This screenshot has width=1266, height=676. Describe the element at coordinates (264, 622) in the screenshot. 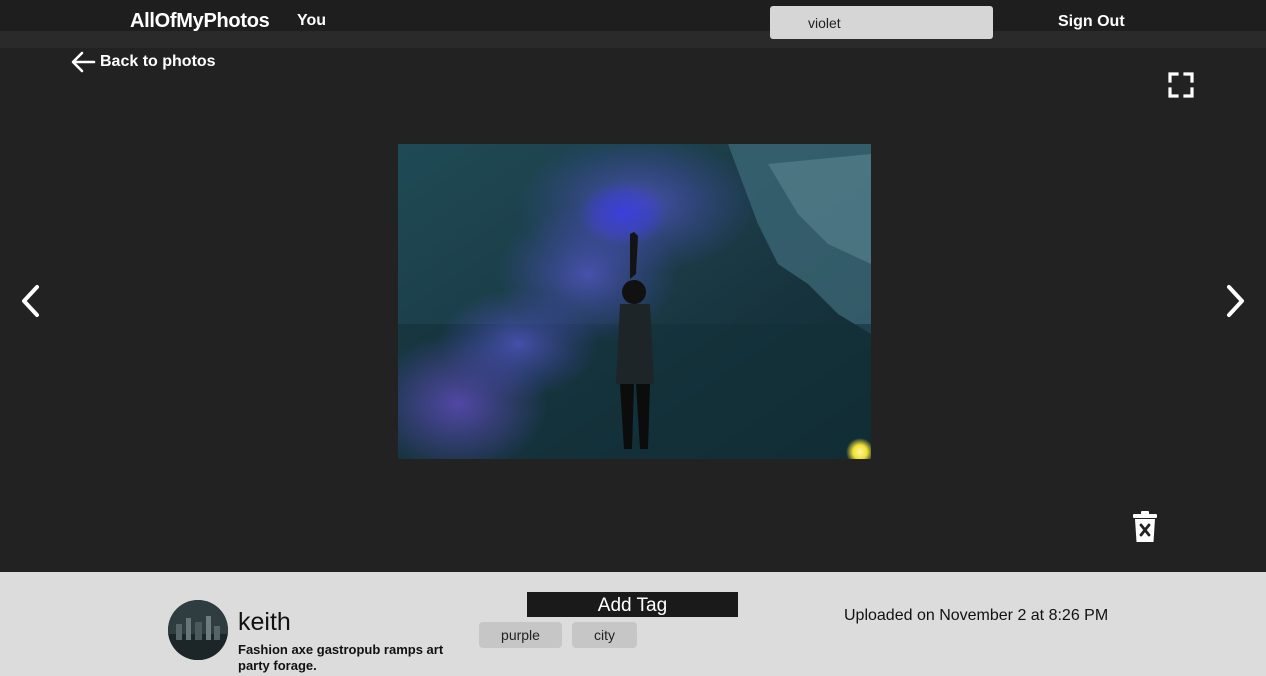

I see `photo-owner-name: keith` at that location.